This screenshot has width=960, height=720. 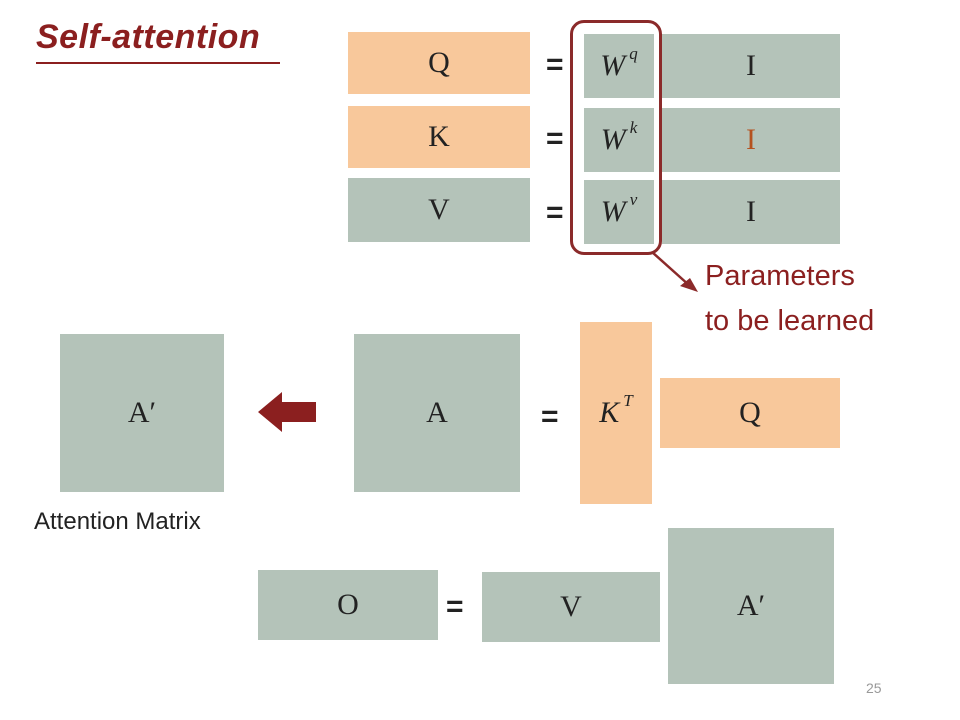 I want to click on q-block: Q, so click(x=439, y=63).